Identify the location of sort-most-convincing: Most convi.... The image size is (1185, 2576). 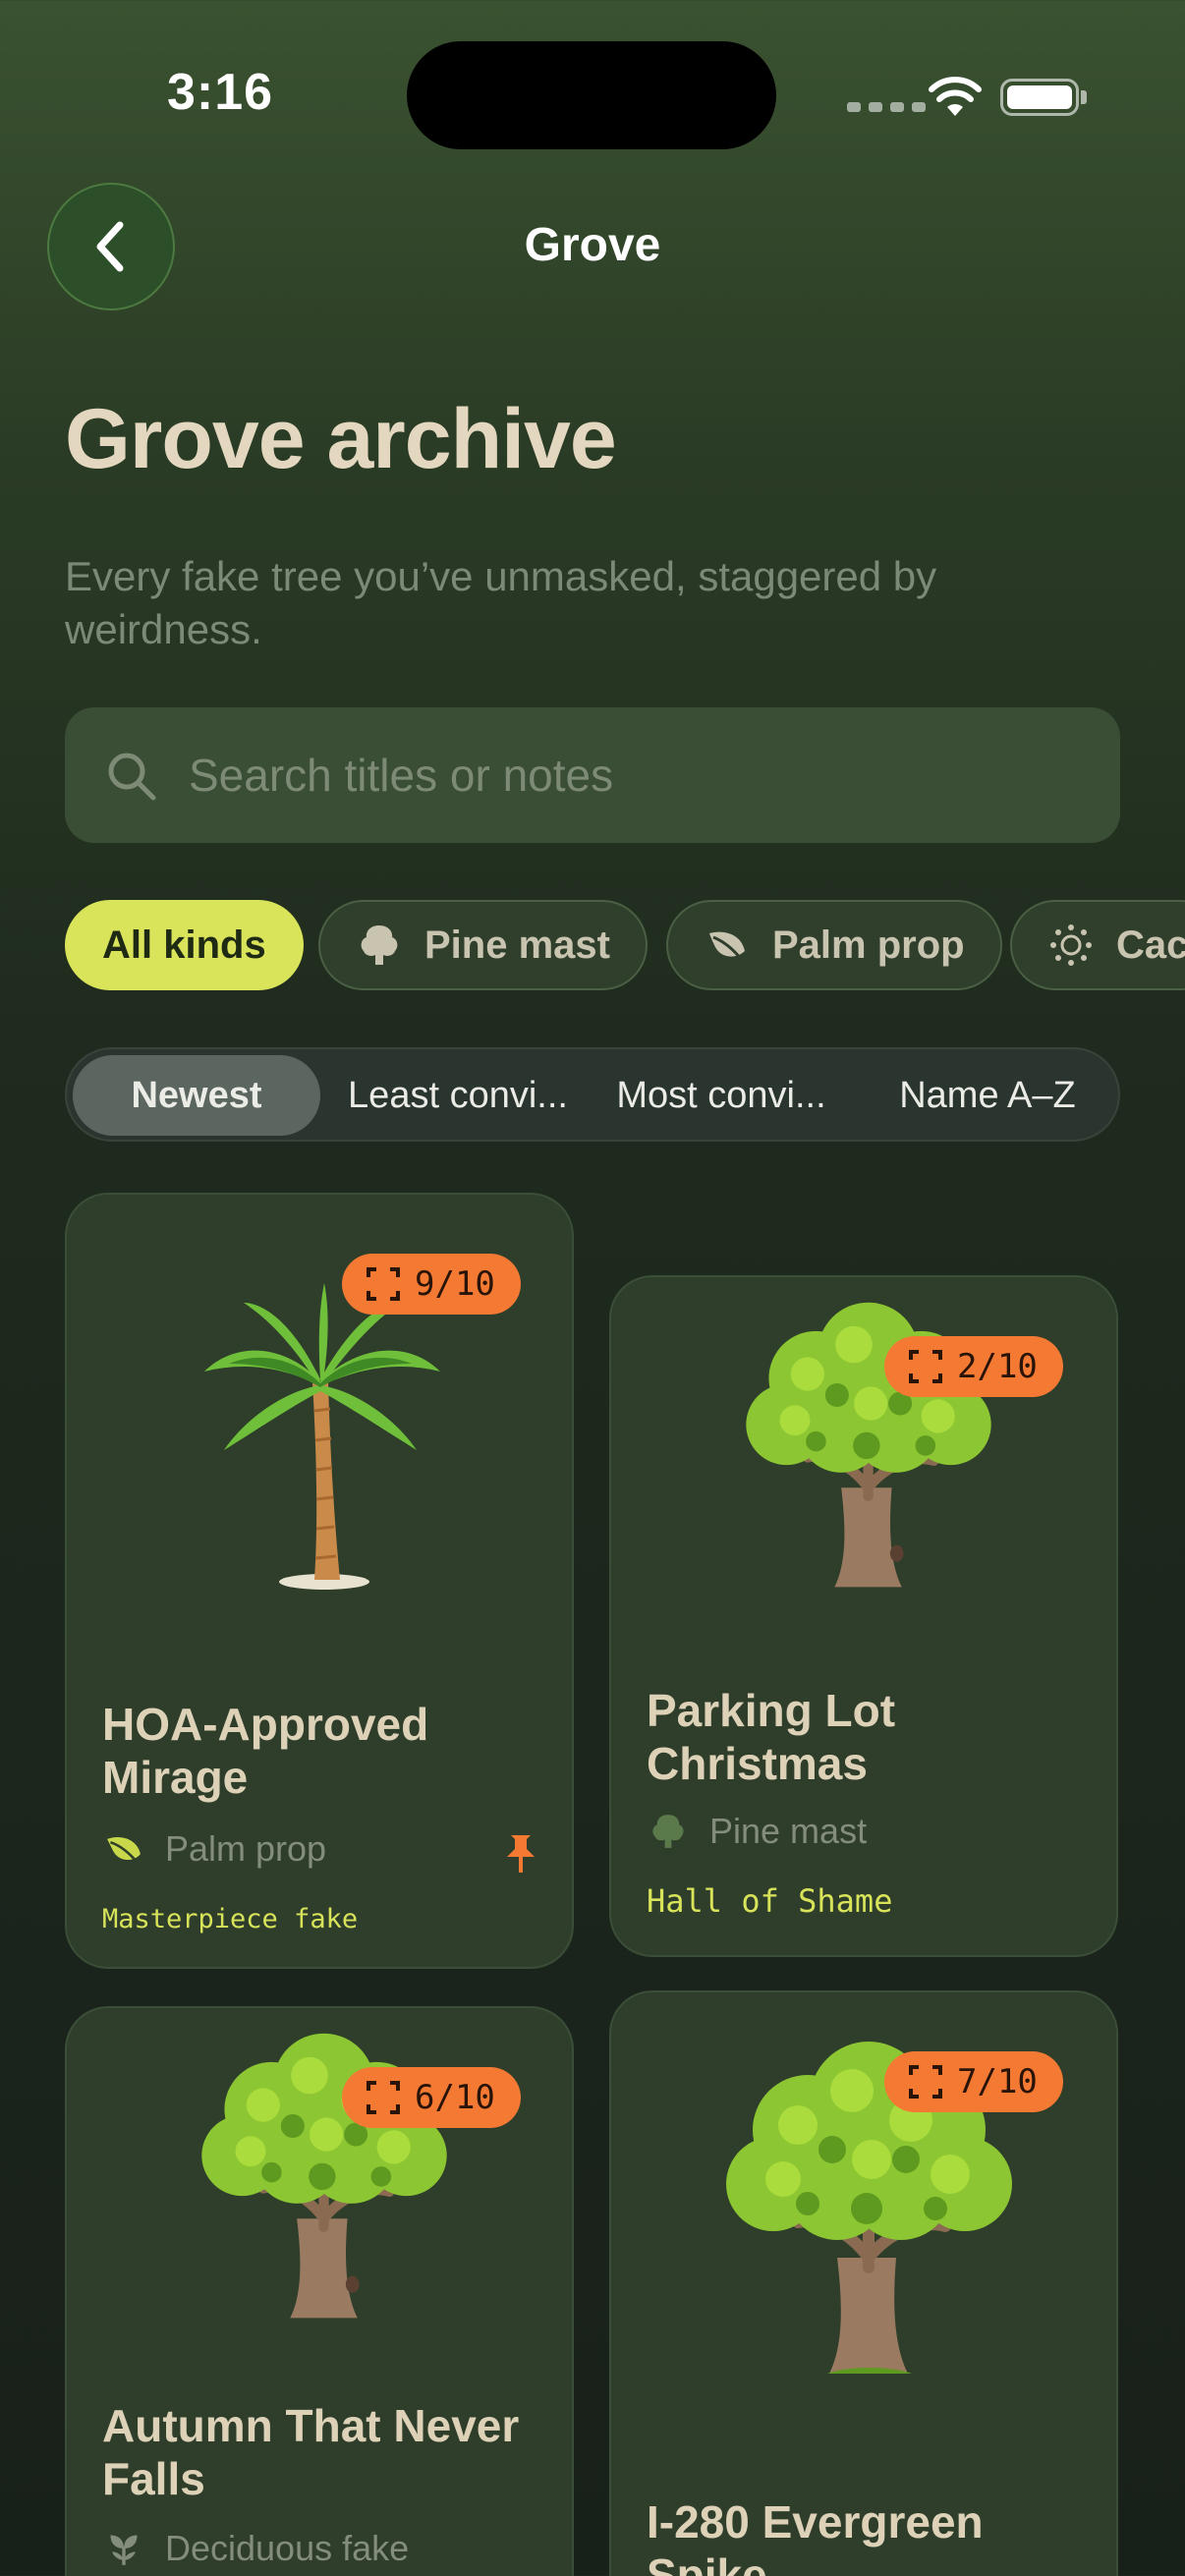
(721, 1095).